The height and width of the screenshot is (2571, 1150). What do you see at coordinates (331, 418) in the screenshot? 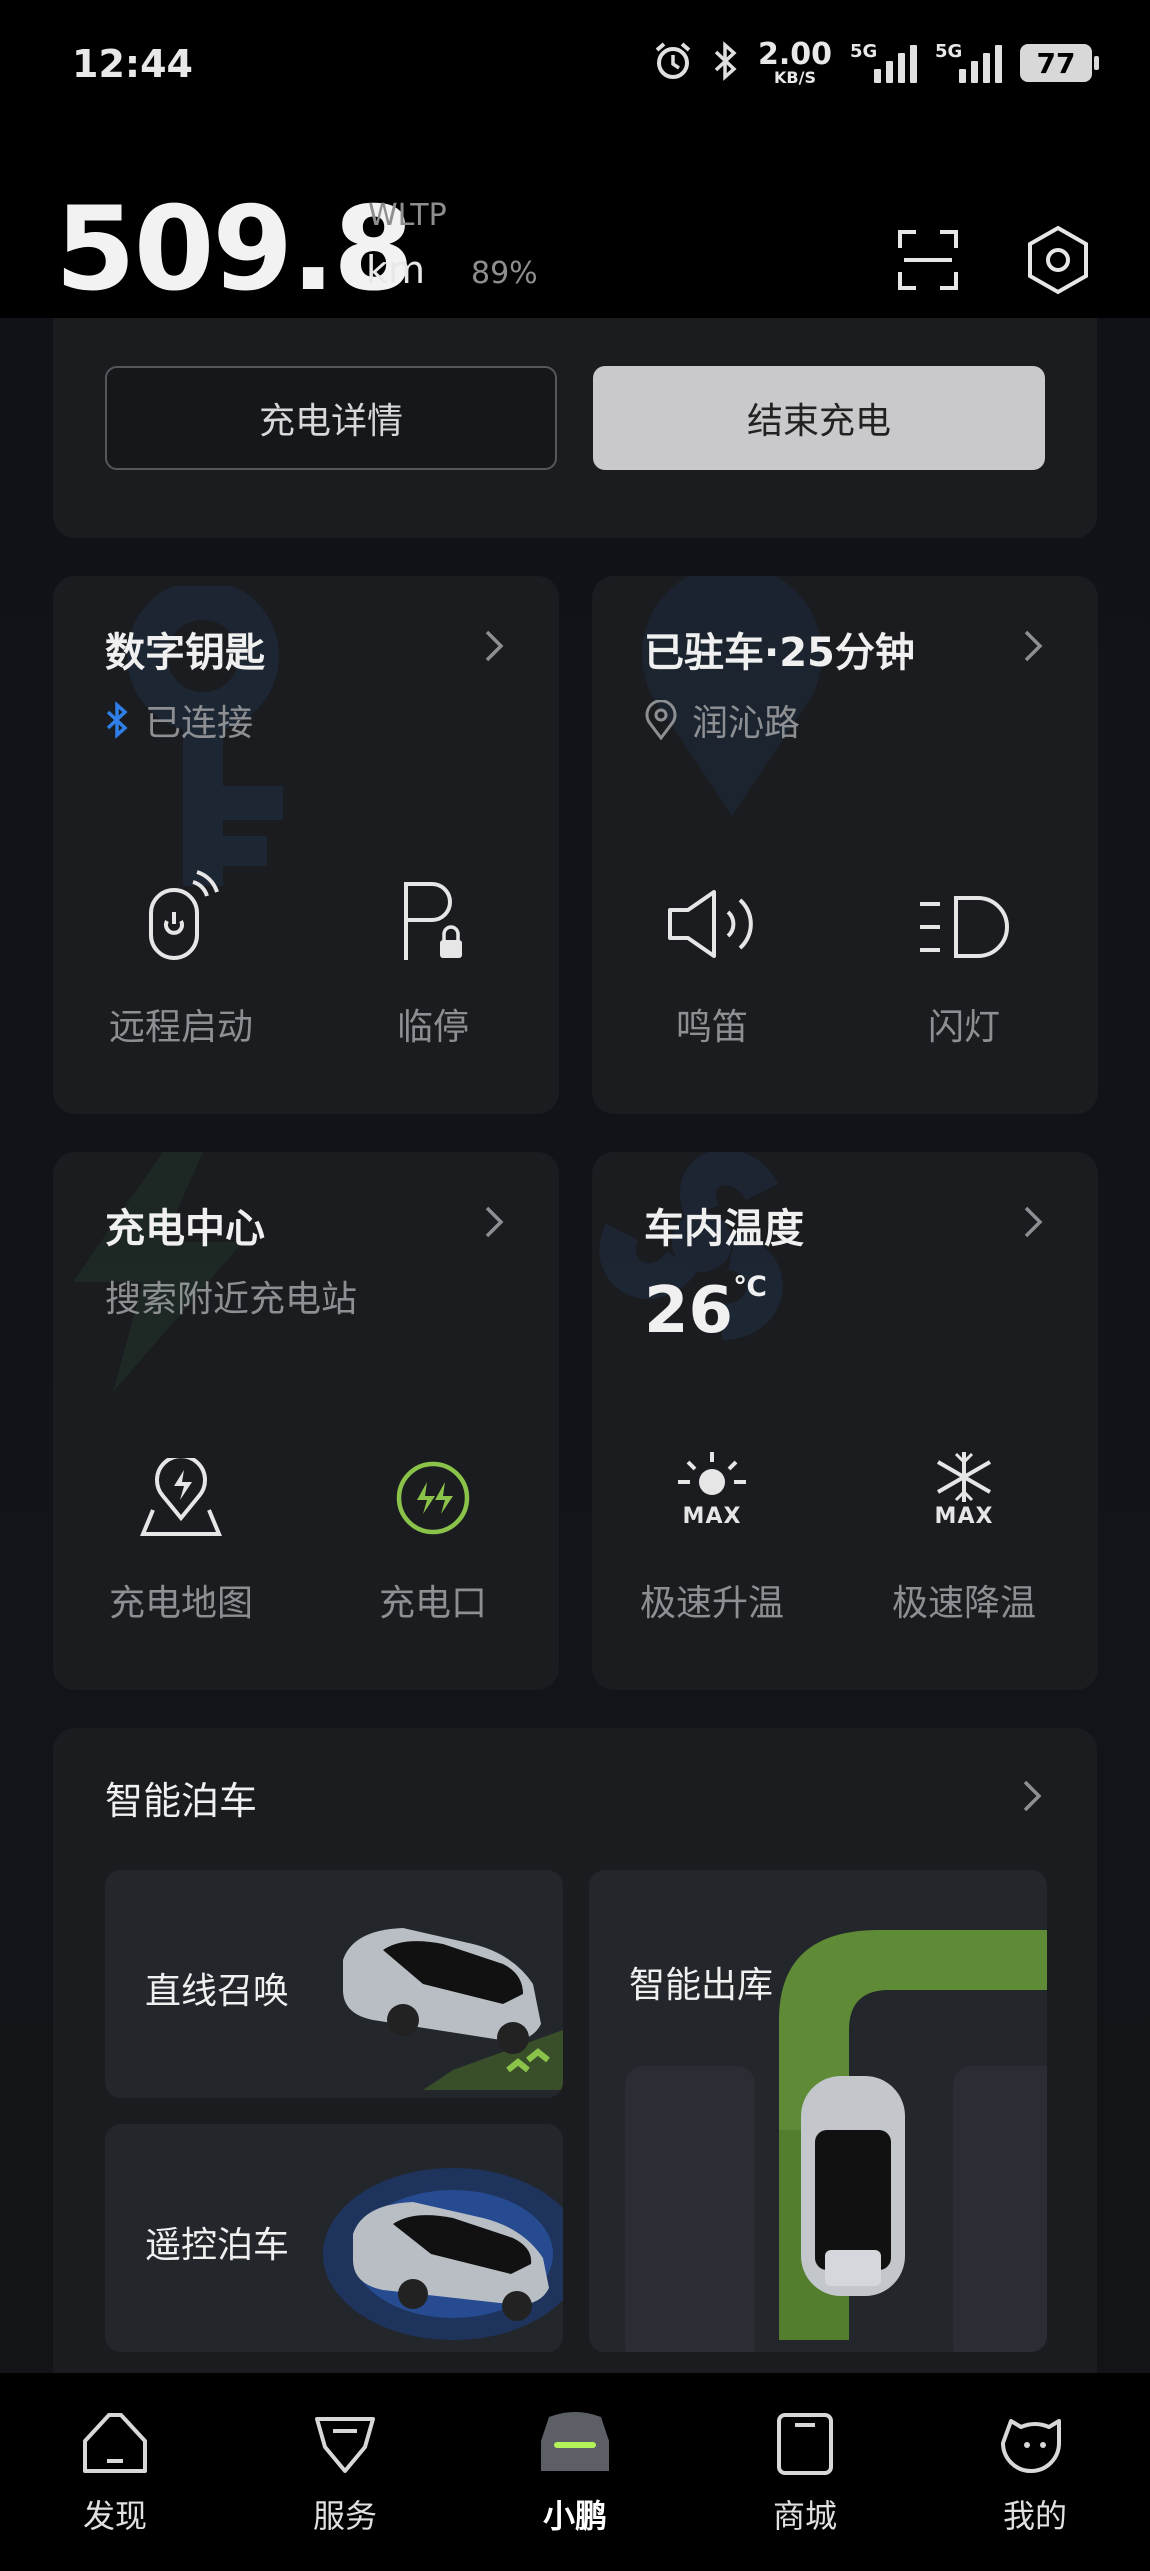
I see `charging-detail-button: 充电详情` at bounding box center [331, 418].